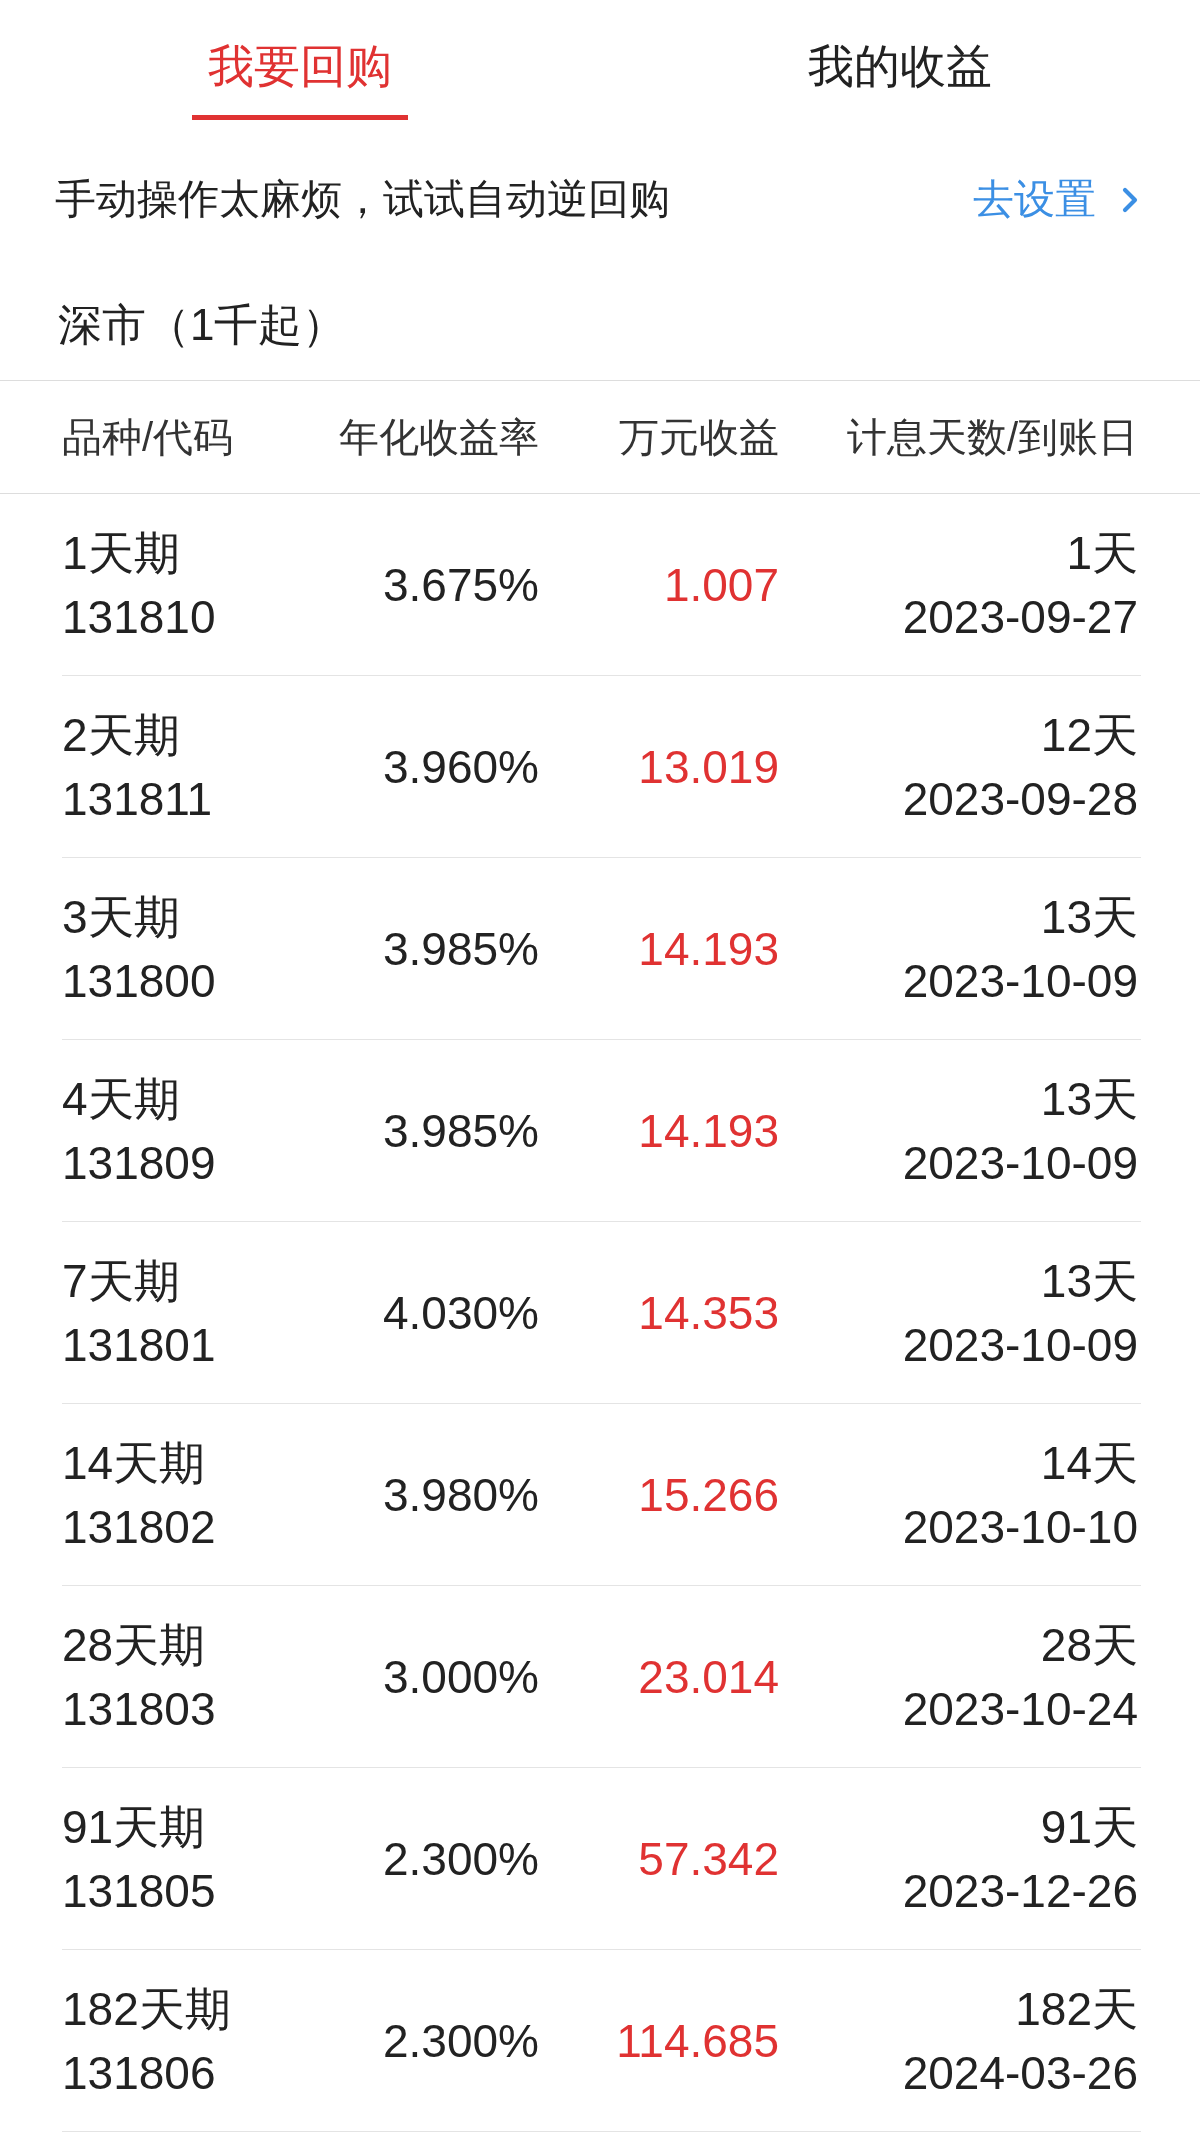  What do you see at coordinates (134, 1463) in the screenshot?
I see `product-name: 14天期` at bounding box center [134, 1463].